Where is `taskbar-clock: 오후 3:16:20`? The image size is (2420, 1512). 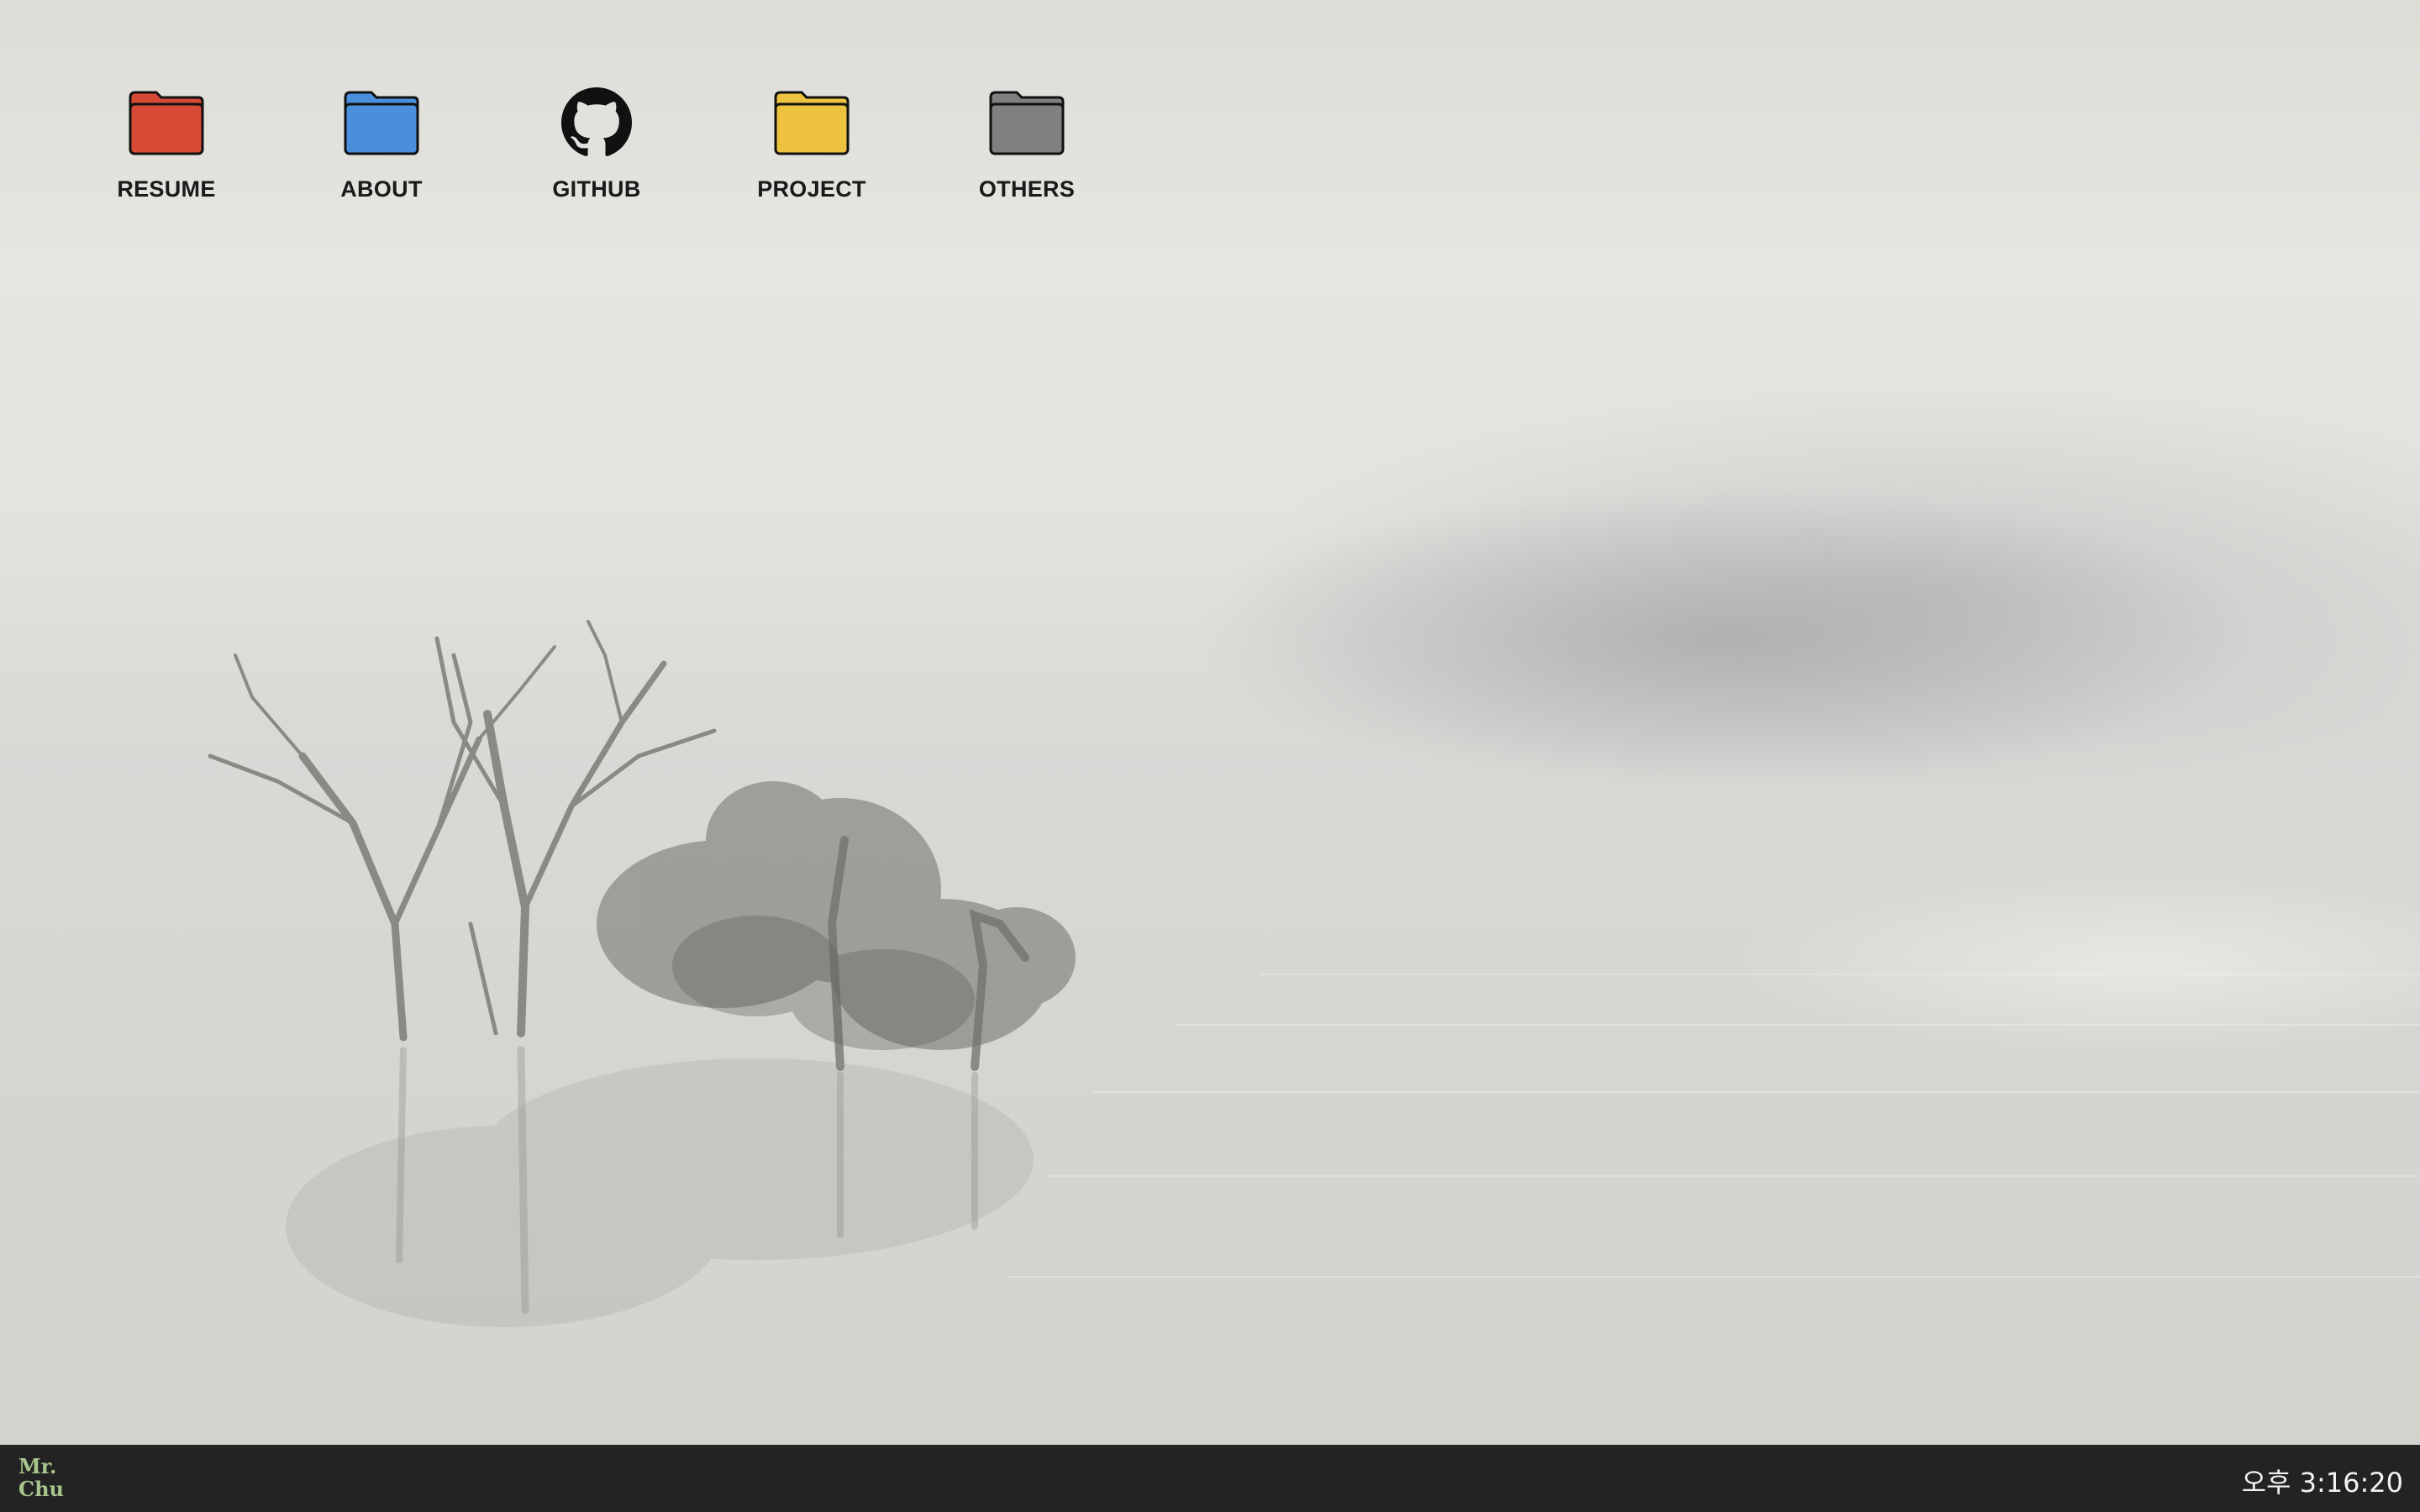
taskbar-clock: 오후 3:16:20 is located at coordinates (2322, 1483).